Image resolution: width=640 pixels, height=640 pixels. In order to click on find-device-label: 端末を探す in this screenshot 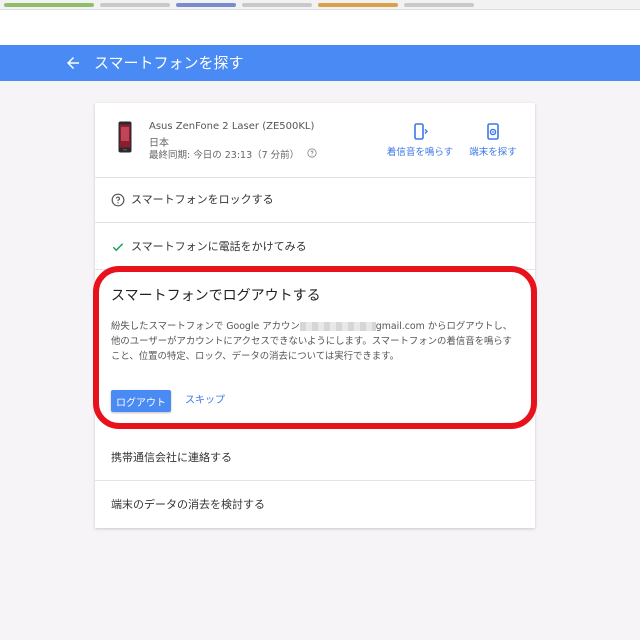, I will do `click(493, 152)`.